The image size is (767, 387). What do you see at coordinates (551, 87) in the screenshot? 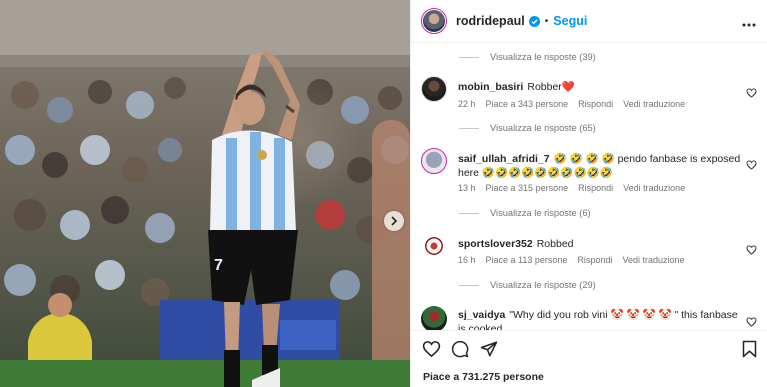
I see `comment-text: Robber❤️` at bounding box center [551, 87].